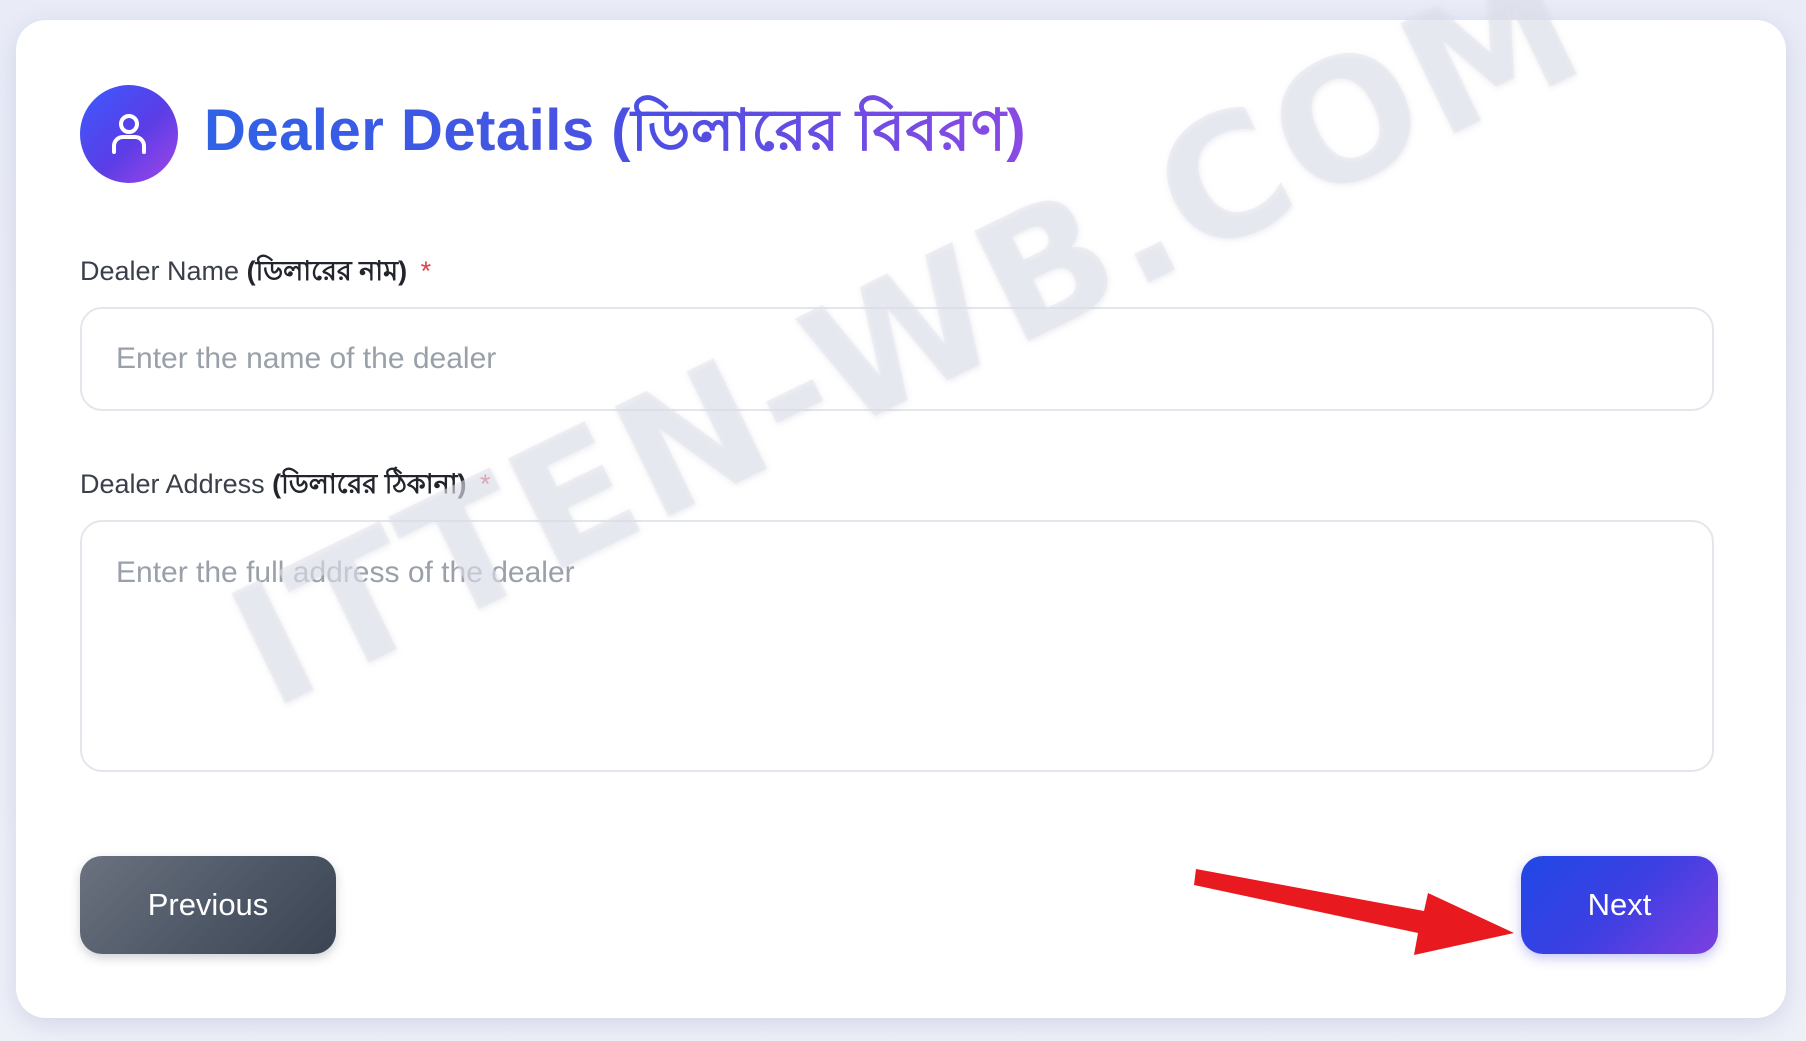  Describe the element at coordinates (1619, 905) in the screenshot. I see `next-button: Next` at that location.